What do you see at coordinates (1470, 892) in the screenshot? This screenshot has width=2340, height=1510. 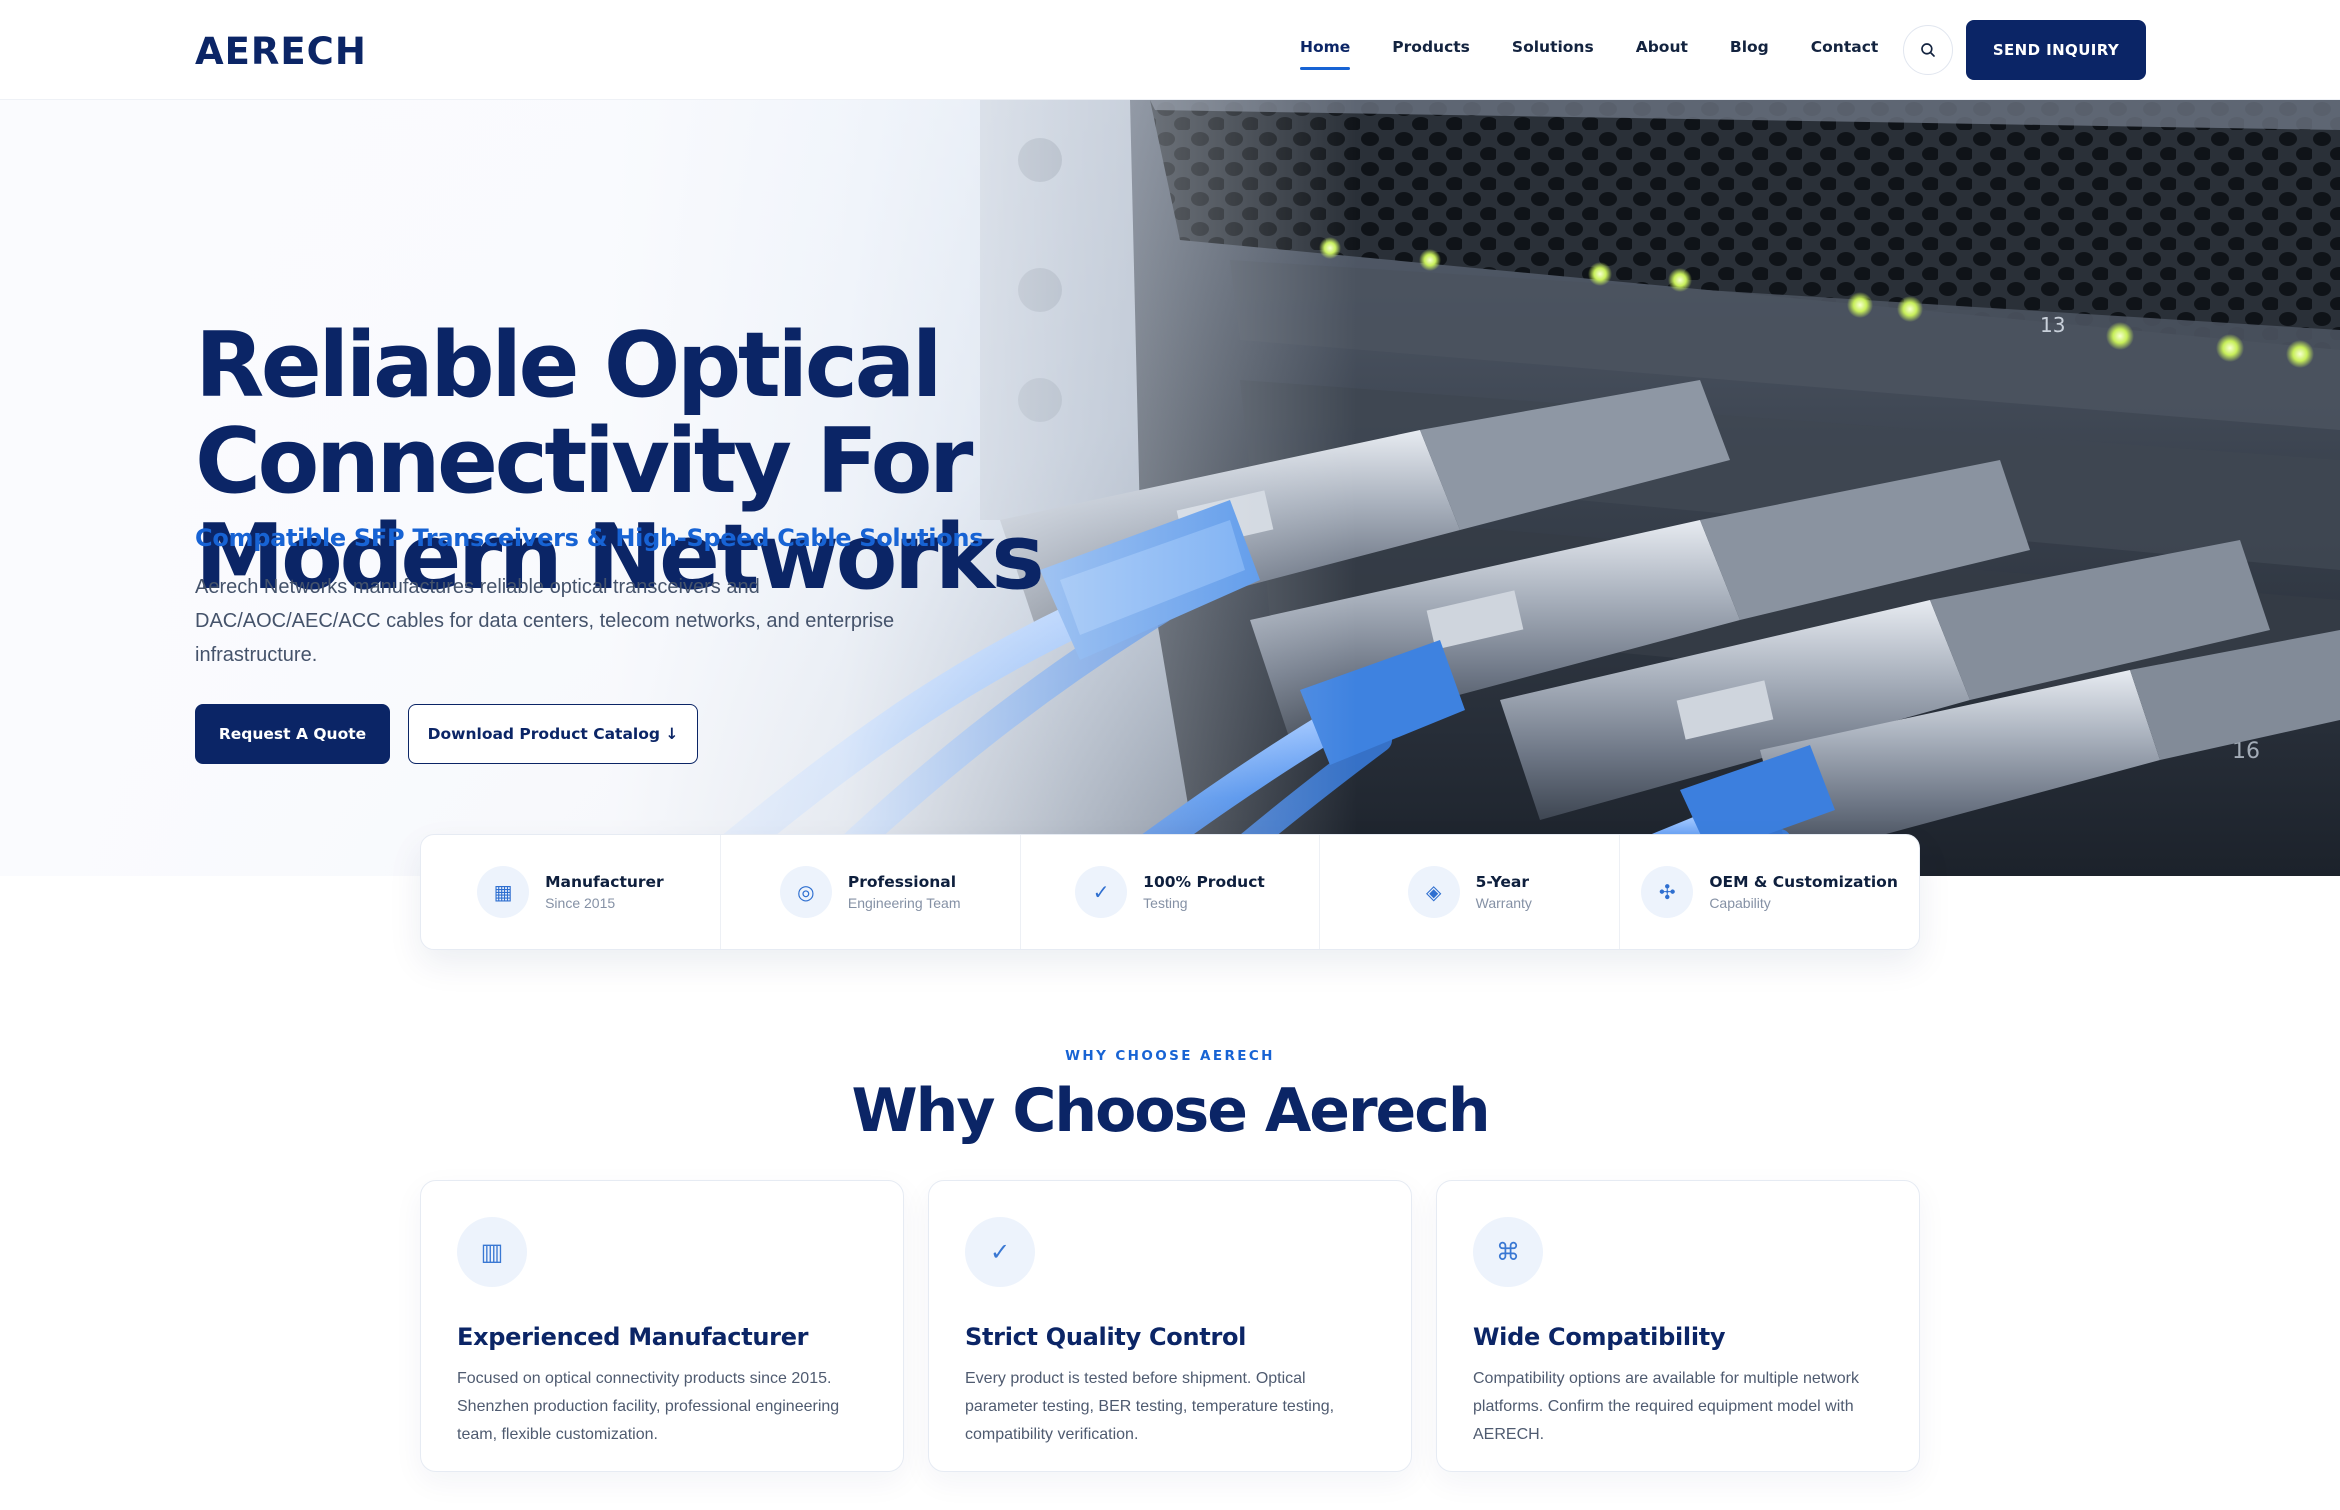 I see `feature-warranty: ◈ 5-Year Warranty` at bounding box center [1470, 892].